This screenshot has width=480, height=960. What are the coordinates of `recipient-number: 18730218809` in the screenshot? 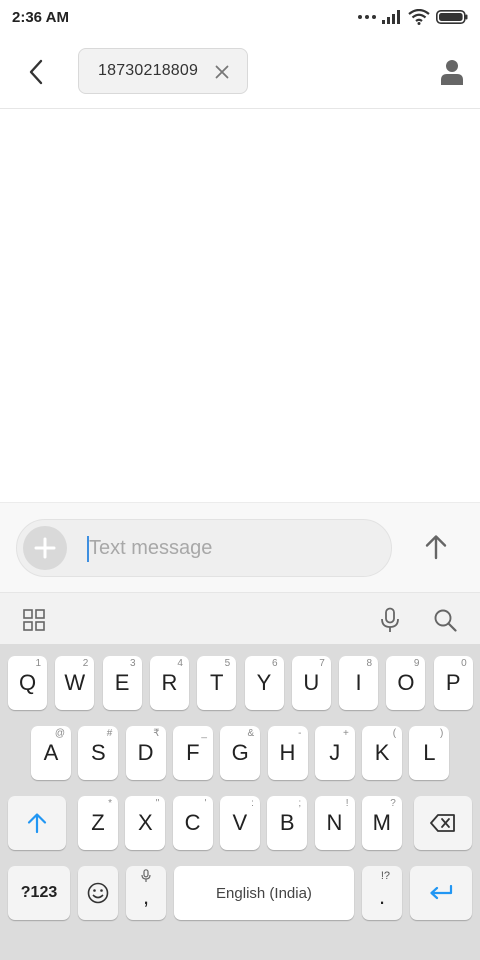 It's located at (148, 70).